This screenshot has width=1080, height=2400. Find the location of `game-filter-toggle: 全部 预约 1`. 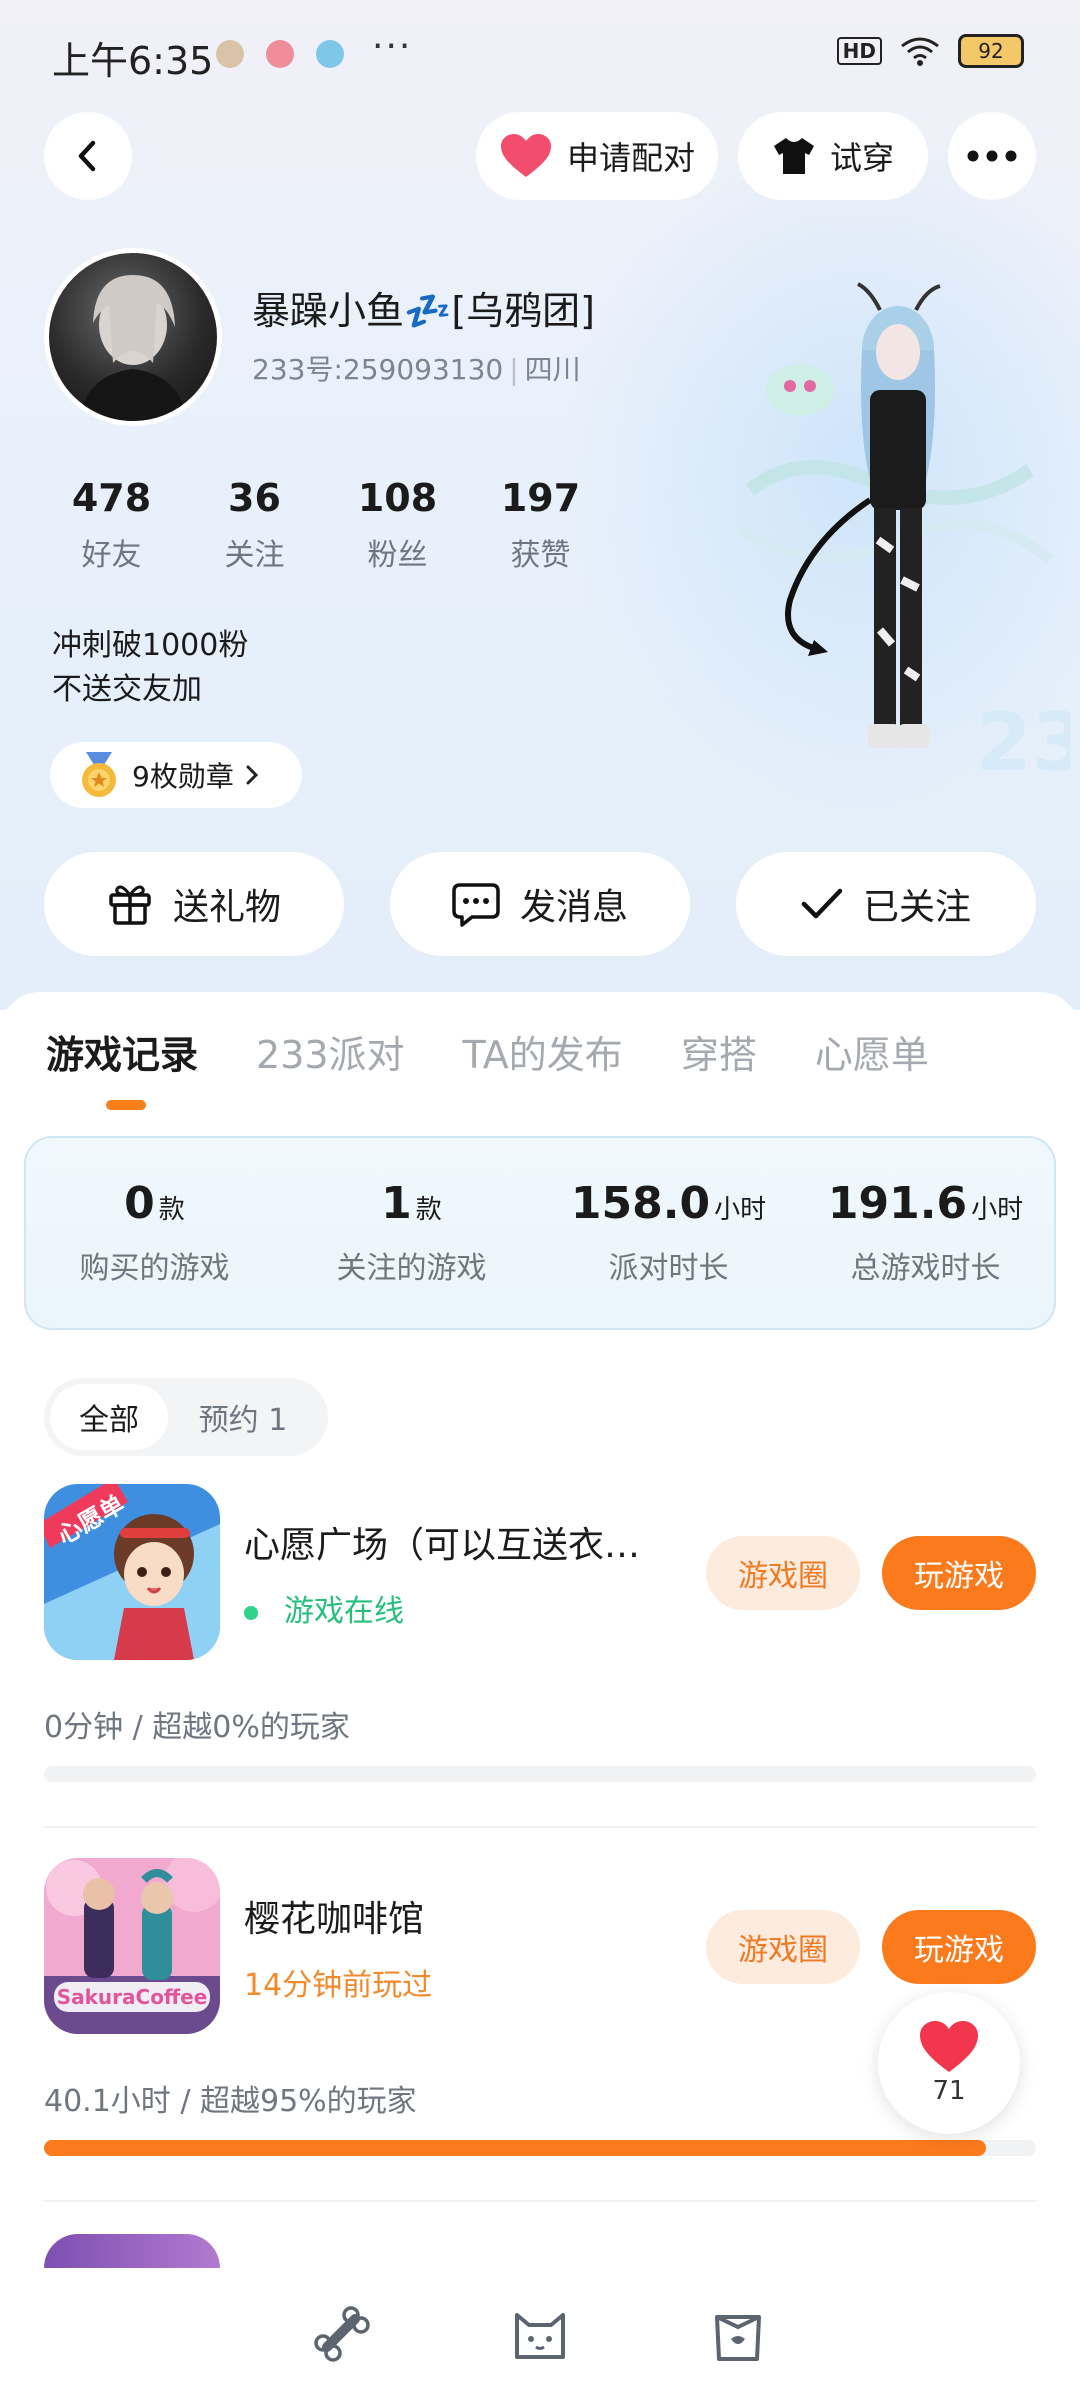

game-filter-toggle: 全部 预约 1 is located at coordinates (186, 1417).